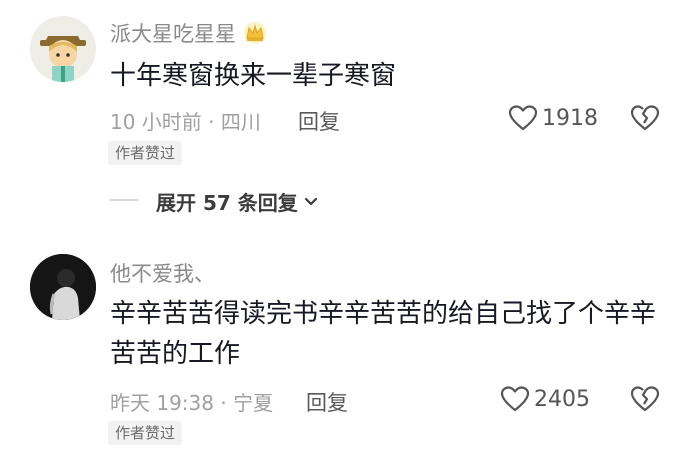 This screenshot has width=690, height=463. I want to click on like-button: 2405, so click(545, 399).